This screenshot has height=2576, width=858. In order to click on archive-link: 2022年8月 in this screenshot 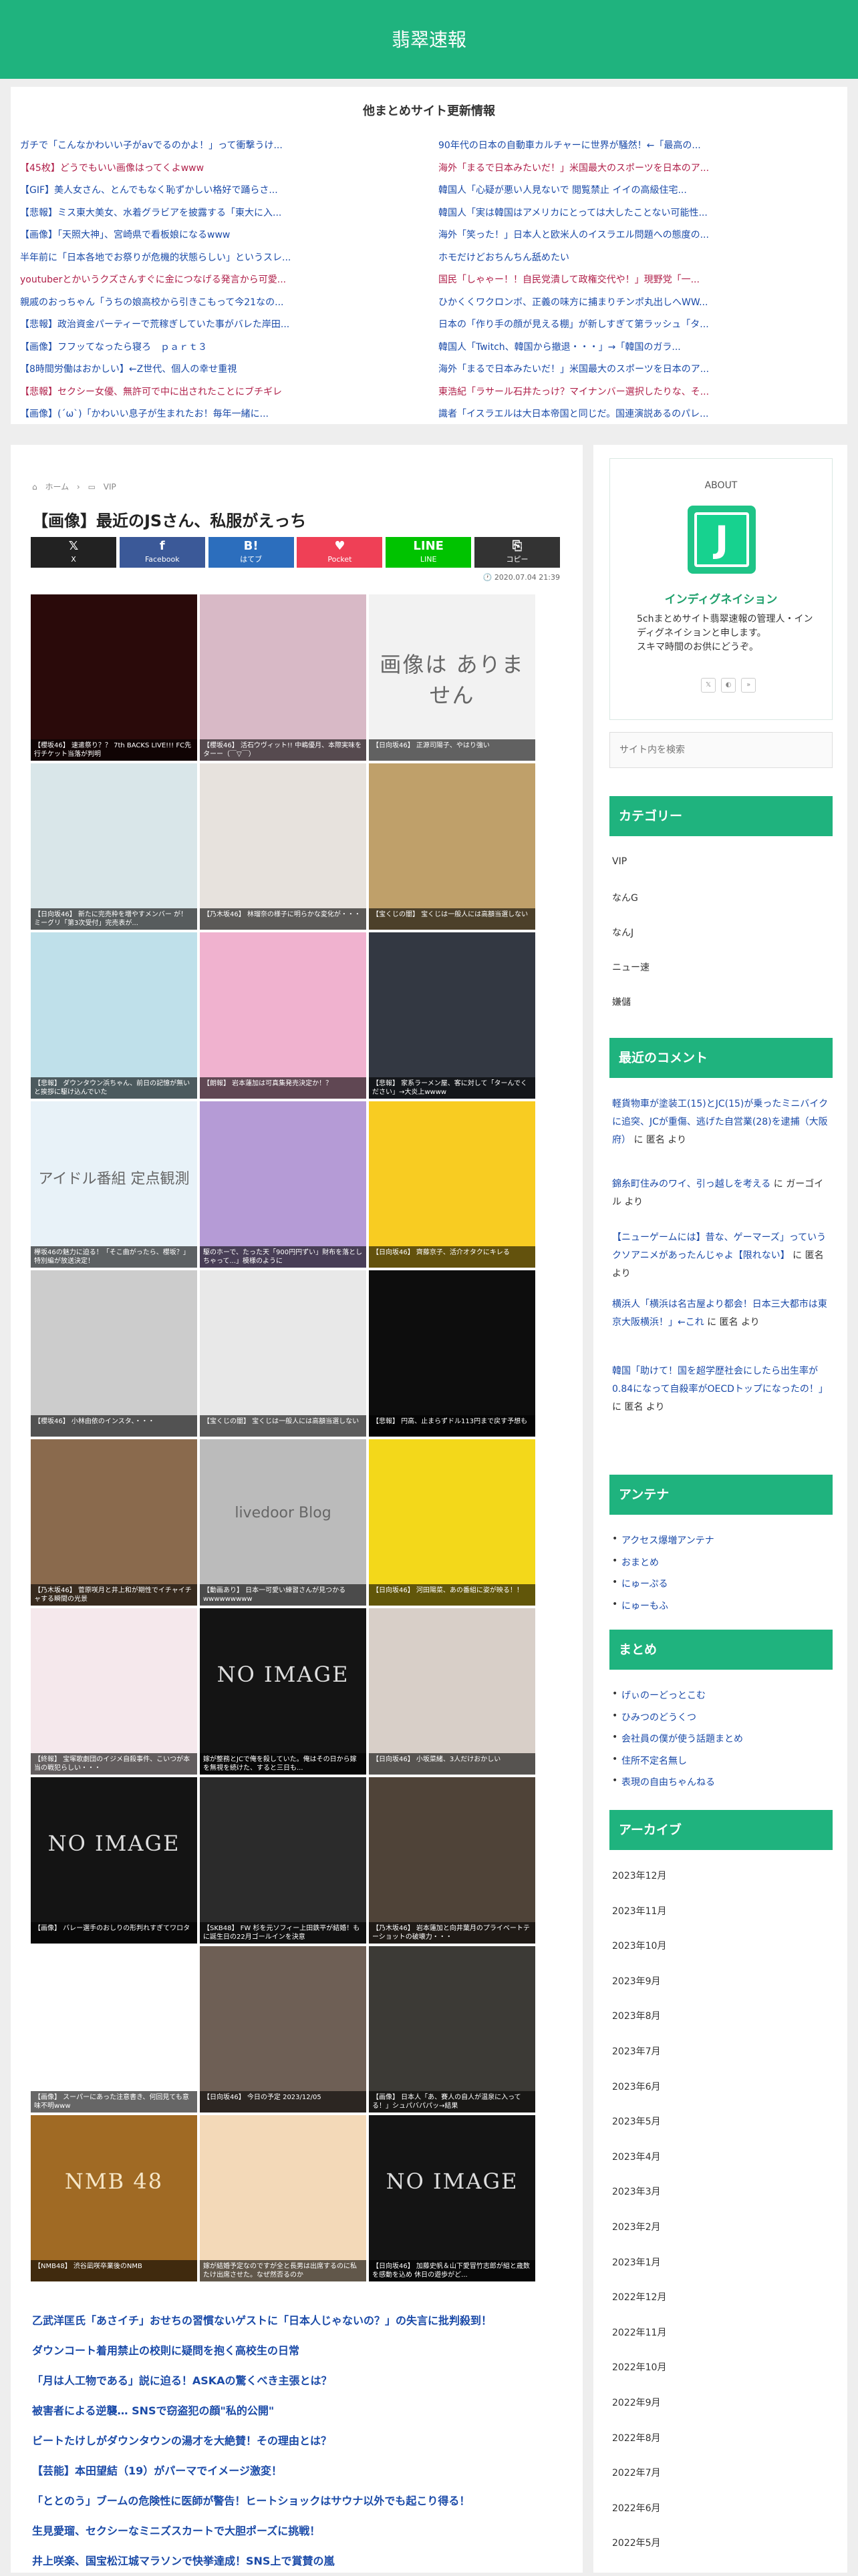, I will do `click(636, 2437)`.